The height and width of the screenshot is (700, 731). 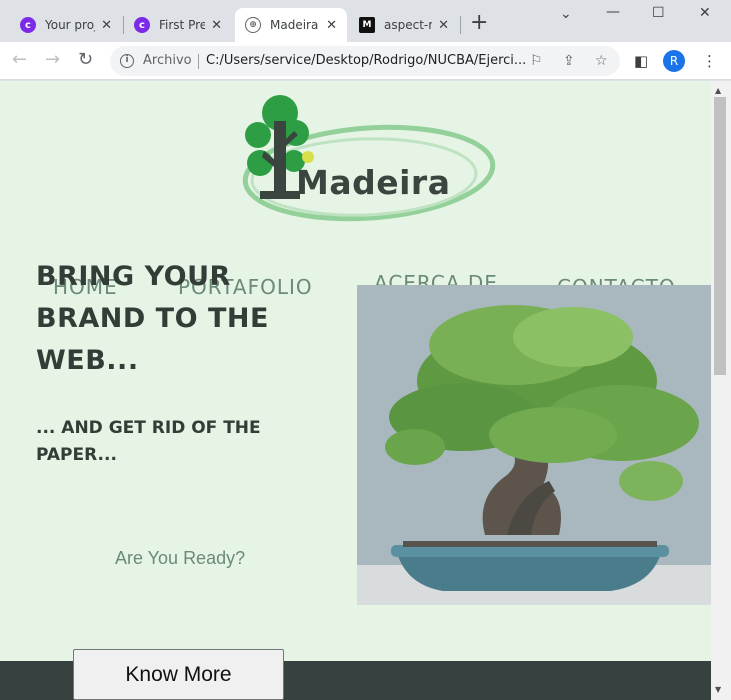 What do you see at coordinates (718, 689) in the screenshot?
I see `scroll-down-arrow-icon: ▼` at bounding box center [718, 689].